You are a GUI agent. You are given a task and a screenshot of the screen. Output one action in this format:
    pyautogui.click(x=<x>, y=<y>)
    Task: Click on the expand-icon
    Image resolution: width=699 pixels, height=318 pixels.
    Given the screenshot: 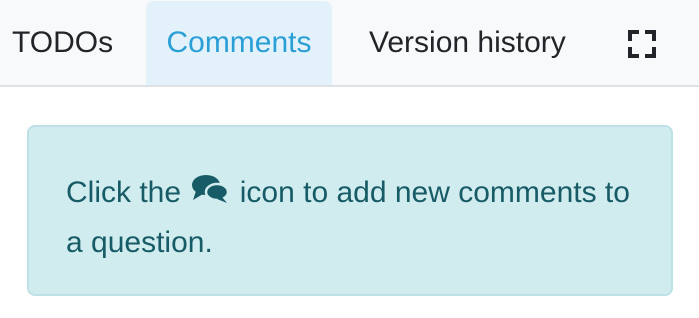 What is the action you would take?
    pyautogui.click(x=642, y=44)
    